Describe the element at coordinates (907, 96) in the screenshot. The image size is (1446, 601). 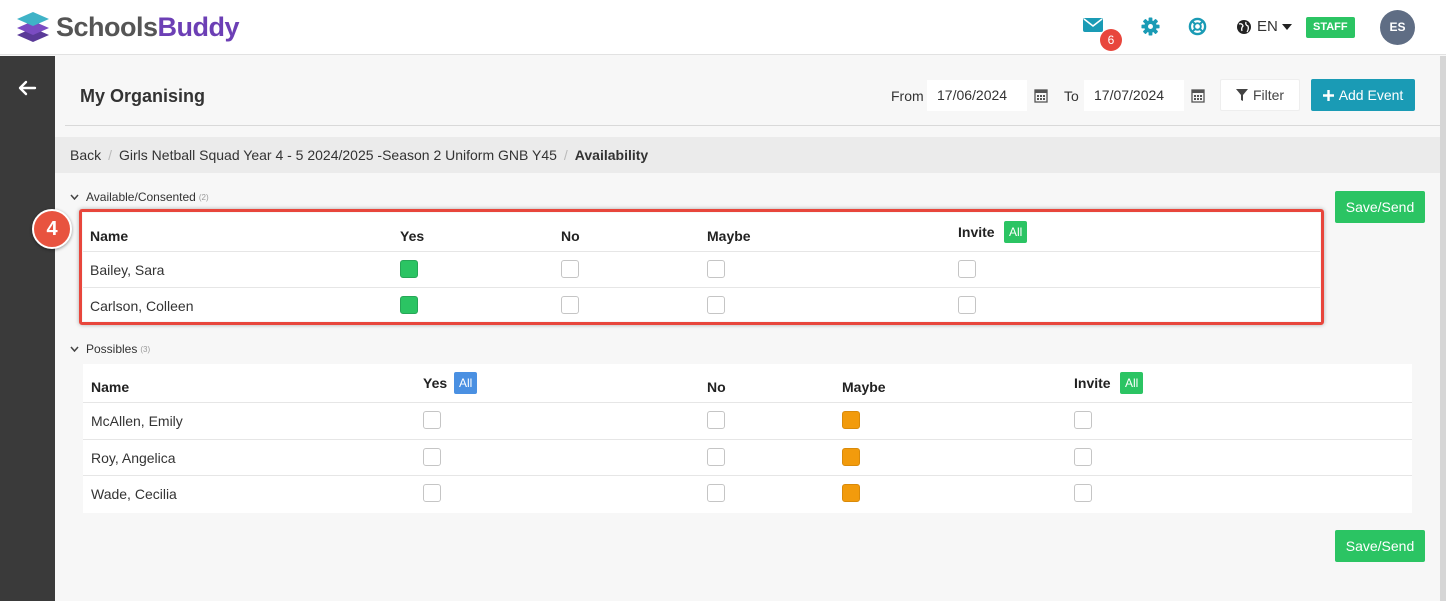
I see `from-label: From` at that location.